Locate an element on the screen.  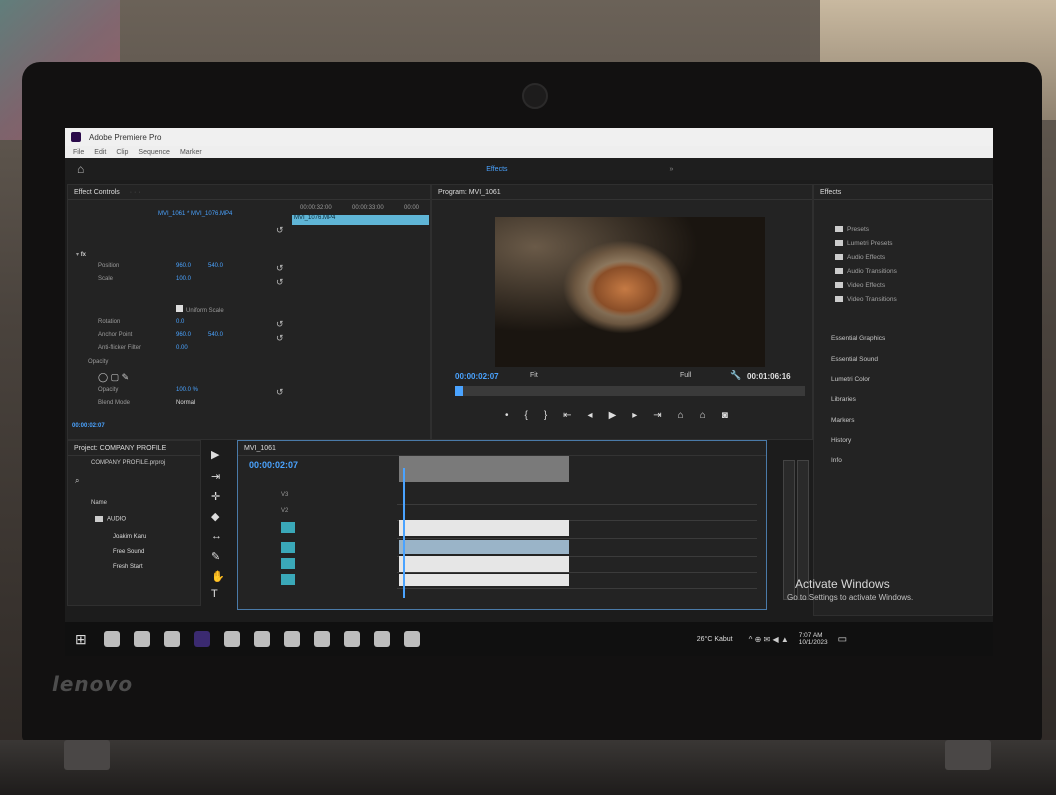
prop-antiflicker-value: 0.00 is located at coordinates (182, 348).